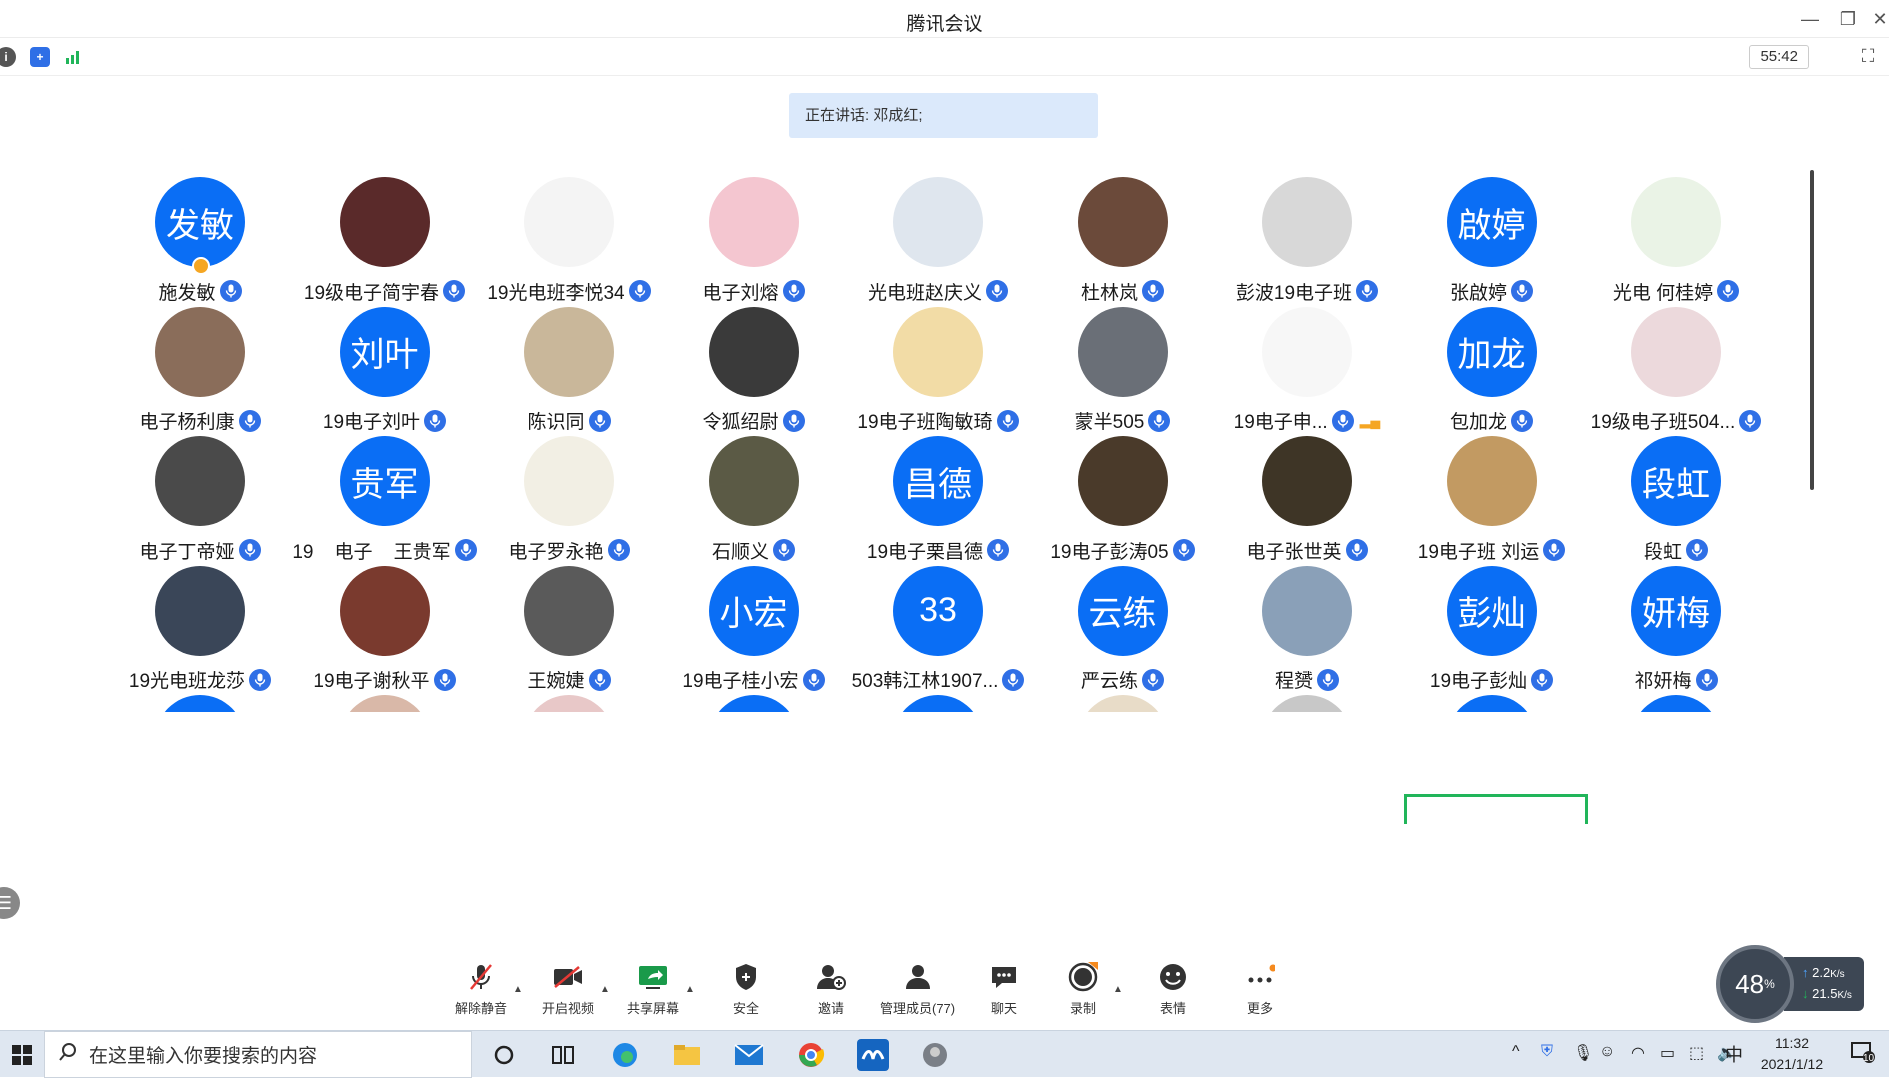  What do you see at coordinates (1667, 1053) in the screenshot?
I see `battery-icon: ▭` at bounding box center [1667, 1053].